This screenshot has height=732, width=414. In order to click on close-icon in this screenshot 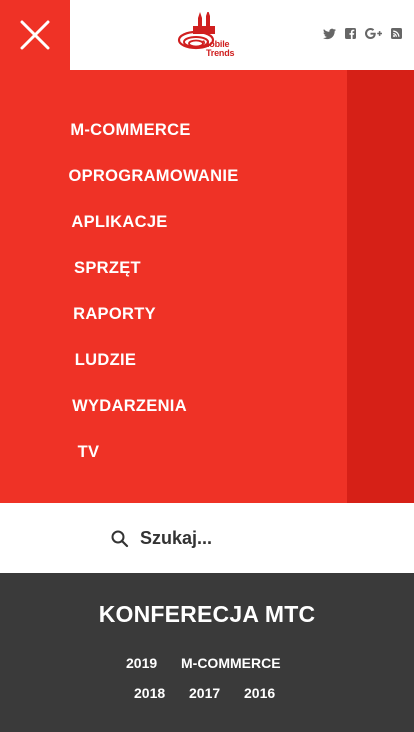, I will do `click(35, 35)`.